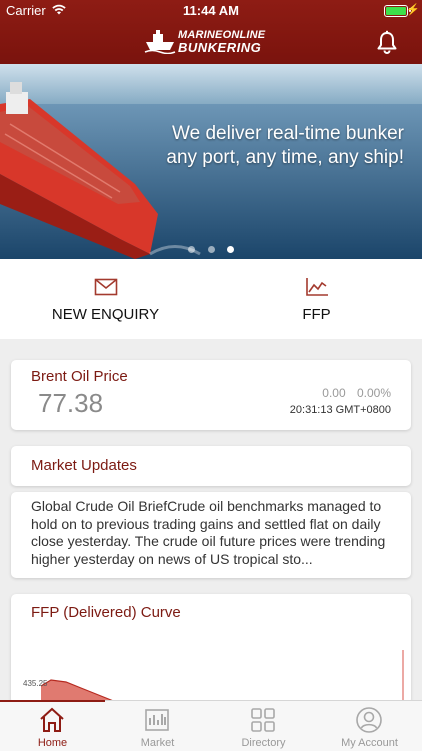 The width and height of the screenshot is (422, 751). What do you see at coordinates (369, 743) in the screenshot?
I see `tab-my-account-label: My Account` at bounding box center [369, 743].